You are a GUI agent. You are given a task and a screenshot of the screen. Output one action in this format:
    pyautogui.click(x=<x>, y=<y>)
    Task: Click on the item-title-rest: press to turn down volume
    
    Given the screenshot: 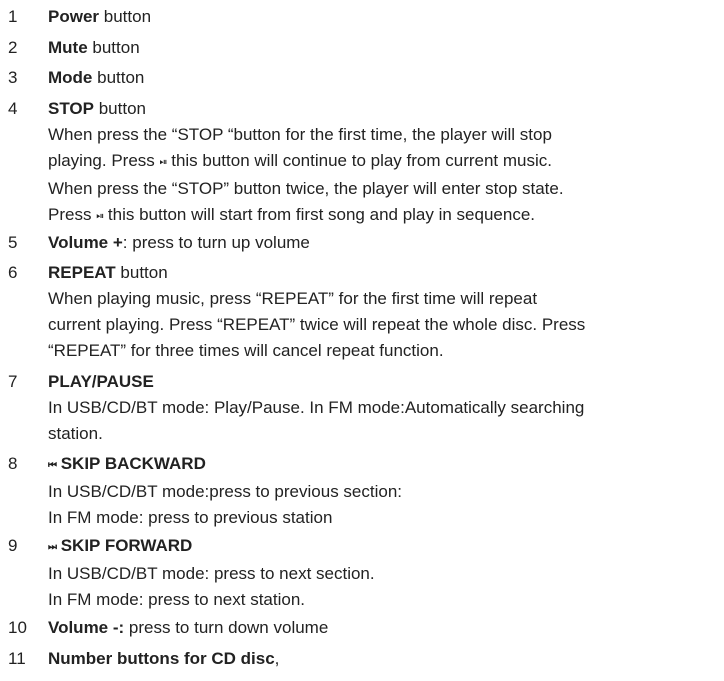 What is the action you would take?
    pyautogui.click(x=226, y=627)
    